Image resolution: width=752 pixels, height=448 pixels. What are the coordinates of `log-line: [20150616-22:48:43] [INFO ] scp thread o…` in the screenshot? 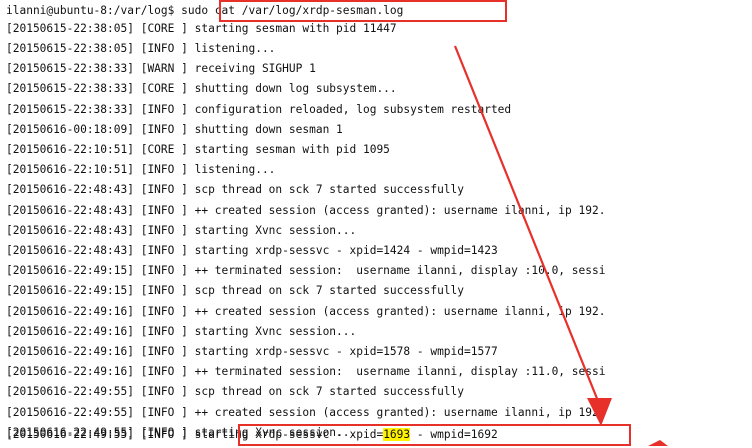 It's located at (235, 190).